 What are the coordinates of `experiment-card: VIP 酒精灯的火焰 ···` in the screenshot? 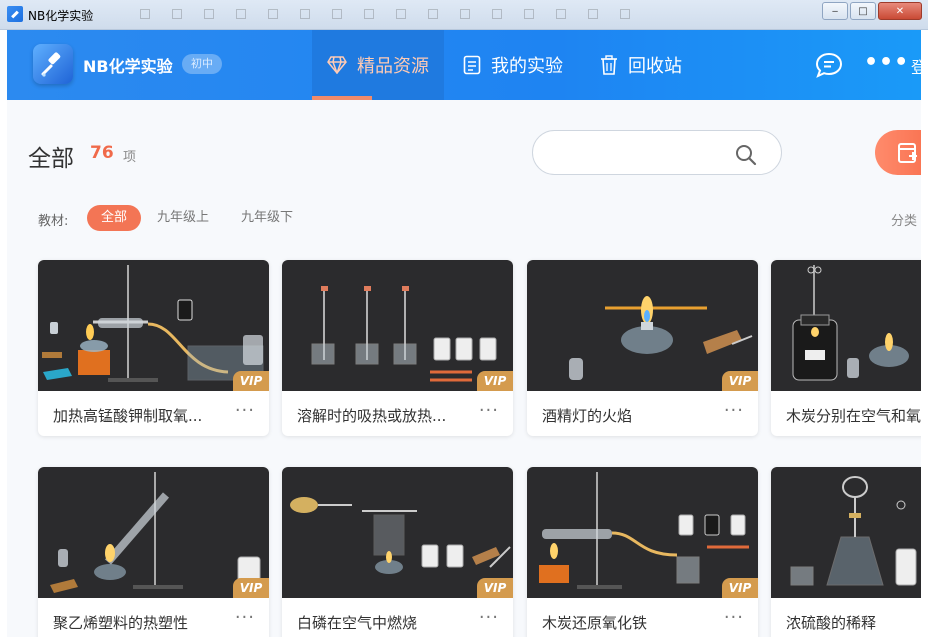 It's located at (642, 348).